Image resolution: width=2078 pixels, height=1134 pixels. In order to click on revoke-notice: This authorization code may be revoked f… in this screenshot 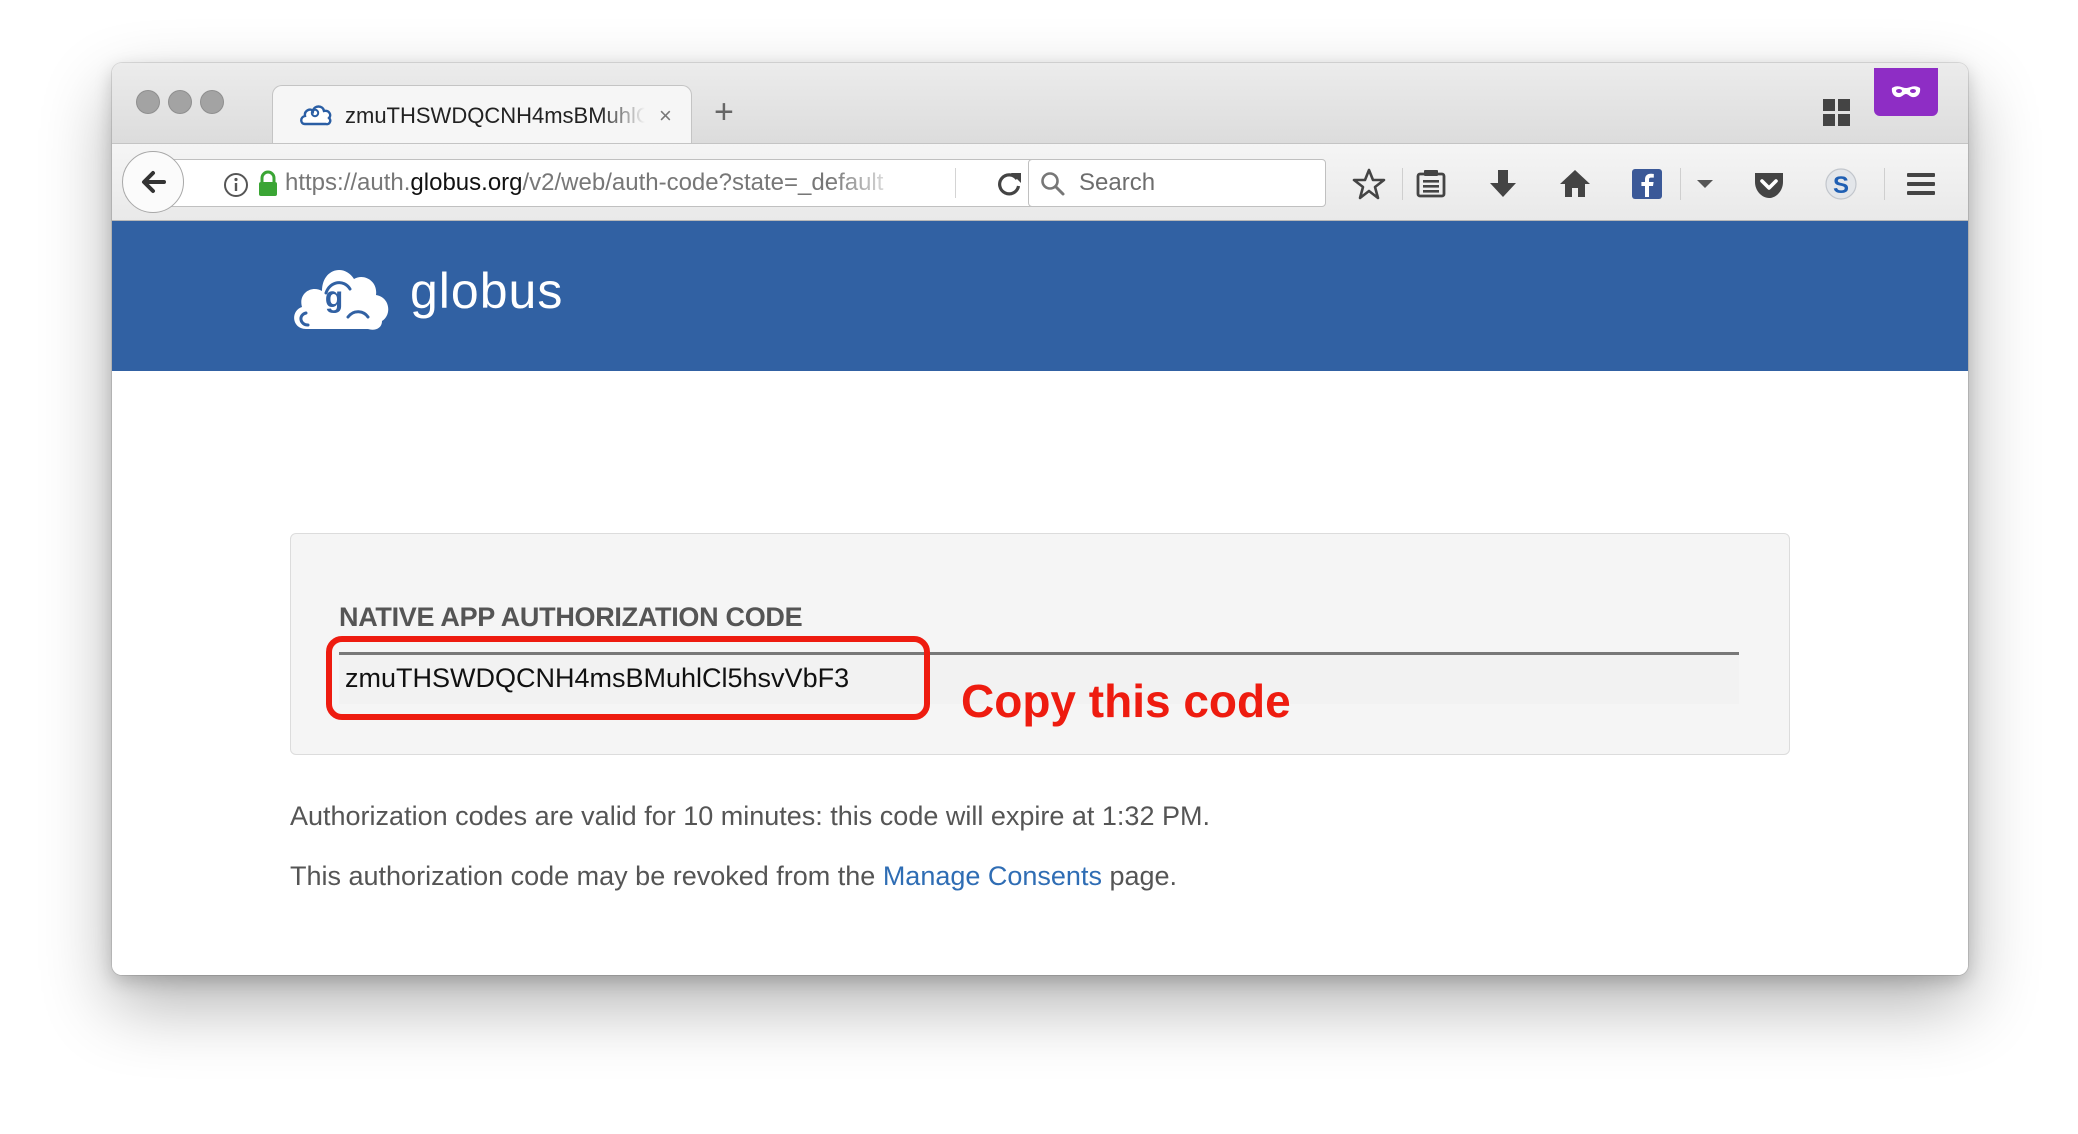, I will do `click(733, 876)`.